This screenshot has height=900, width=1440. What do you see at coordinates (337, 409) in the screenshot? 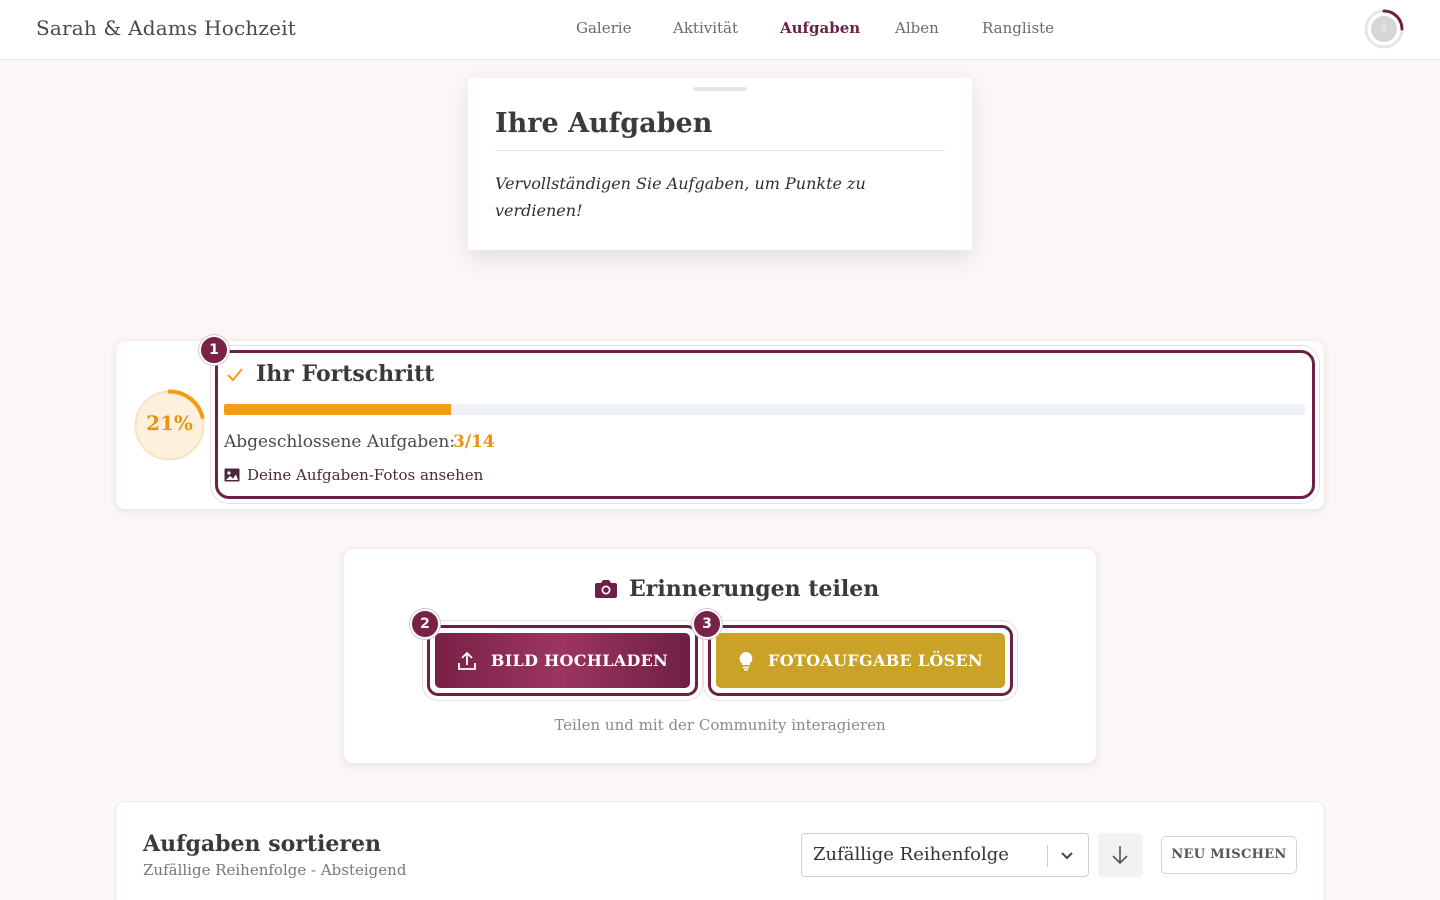
I see `progress-bar-fill` at bounding box center [337, 409].